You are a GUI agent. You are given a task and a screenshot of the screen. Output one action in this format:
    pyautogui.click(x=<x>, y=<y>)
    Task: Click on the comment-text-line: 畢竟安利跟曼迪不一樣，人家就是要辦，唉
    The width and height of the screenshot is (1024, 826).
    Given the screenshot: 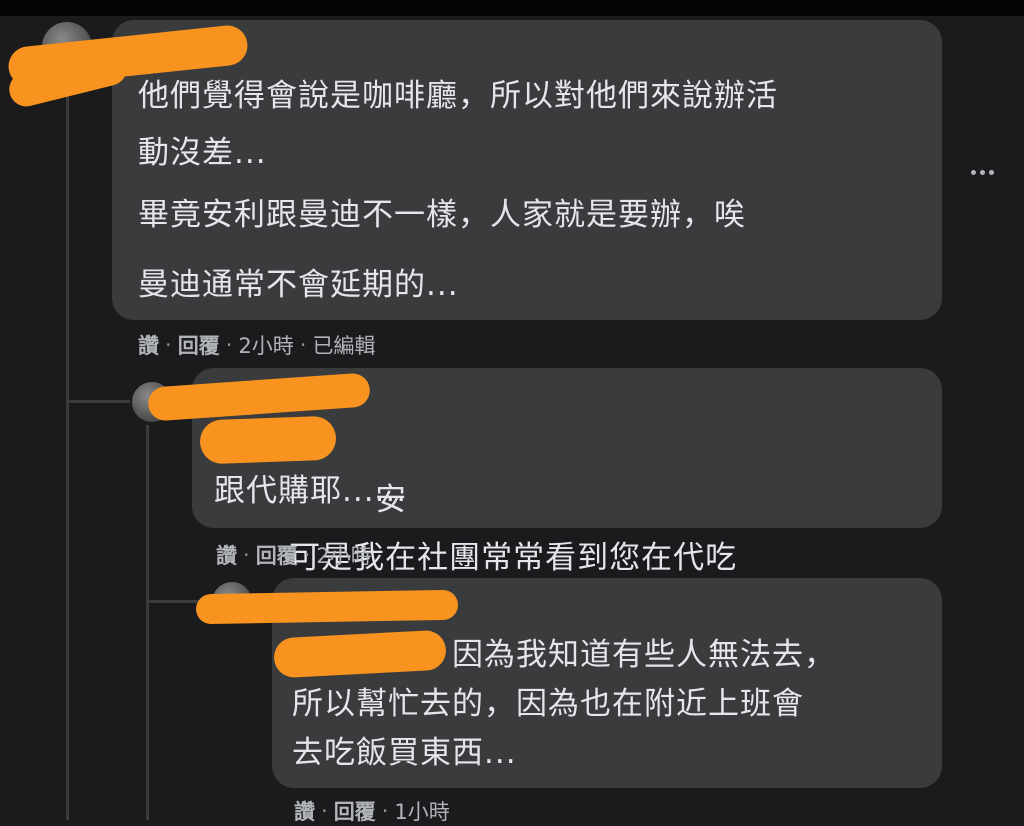 What is the action you would take?
    pyautogui.click(x=442, y=215)
    